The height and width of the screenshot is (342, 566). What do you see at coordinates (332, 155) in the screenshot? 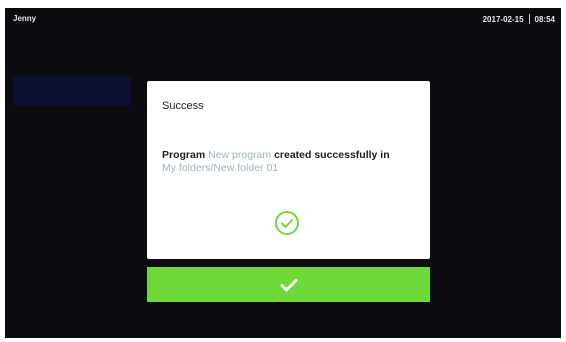
I see `message-middle: created successfully in` at bounding box center [332, 155].